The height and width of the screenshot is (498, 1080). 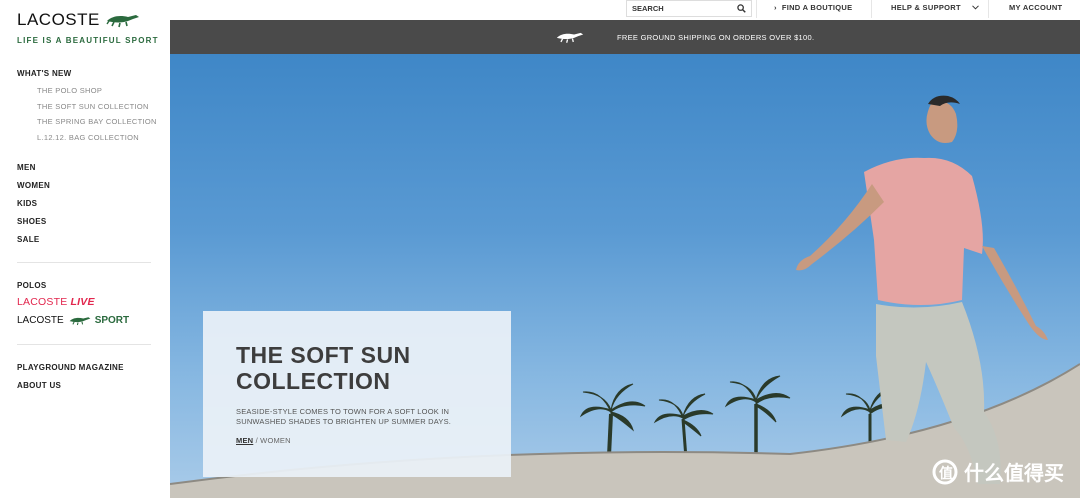 What do you see at coordinates (32, 285) in the screenshot?
I see `nav-polos: POLOS` at bounding box center [32, 285].